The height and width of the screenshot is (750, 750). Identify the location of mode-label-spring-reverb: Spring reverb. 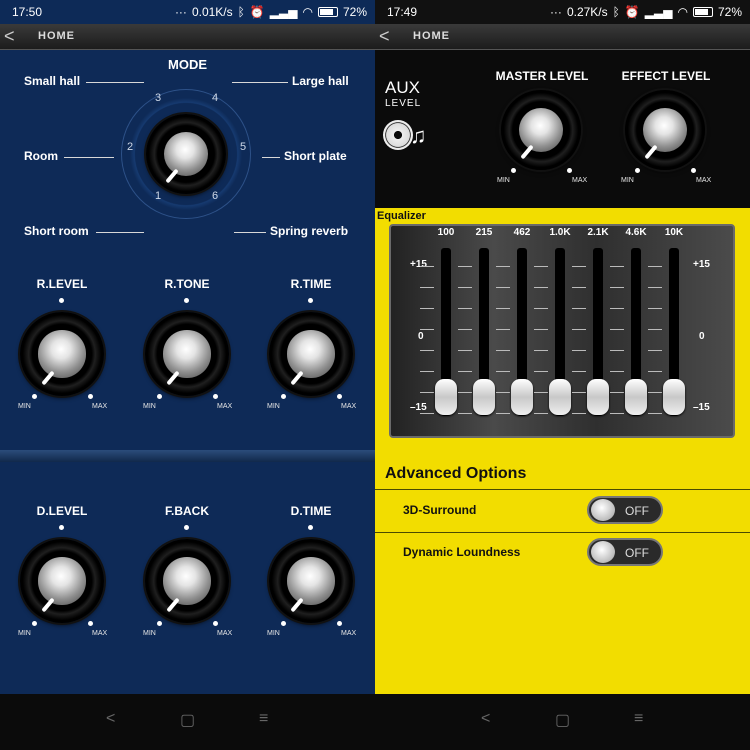
(309, 231).